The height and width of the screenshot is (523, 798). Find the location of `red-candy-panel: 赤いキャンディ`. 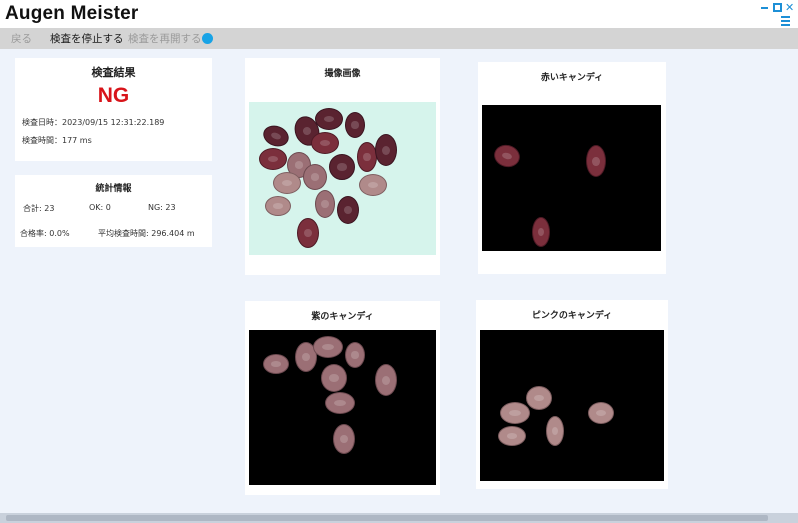

red-candy-panel: 赤いキャンディ is located at coordinates (572, 168).